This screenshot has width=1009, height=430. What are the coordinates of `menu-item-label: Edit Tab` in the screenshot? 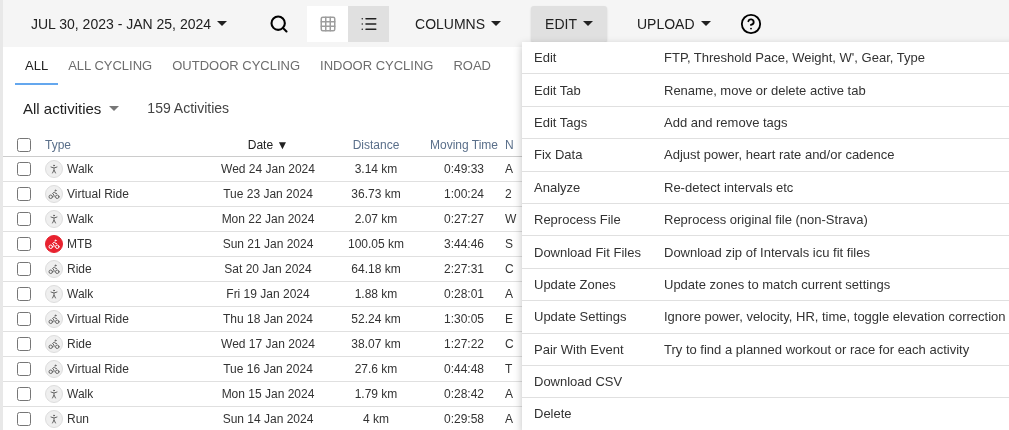 It's located at (558, 90).